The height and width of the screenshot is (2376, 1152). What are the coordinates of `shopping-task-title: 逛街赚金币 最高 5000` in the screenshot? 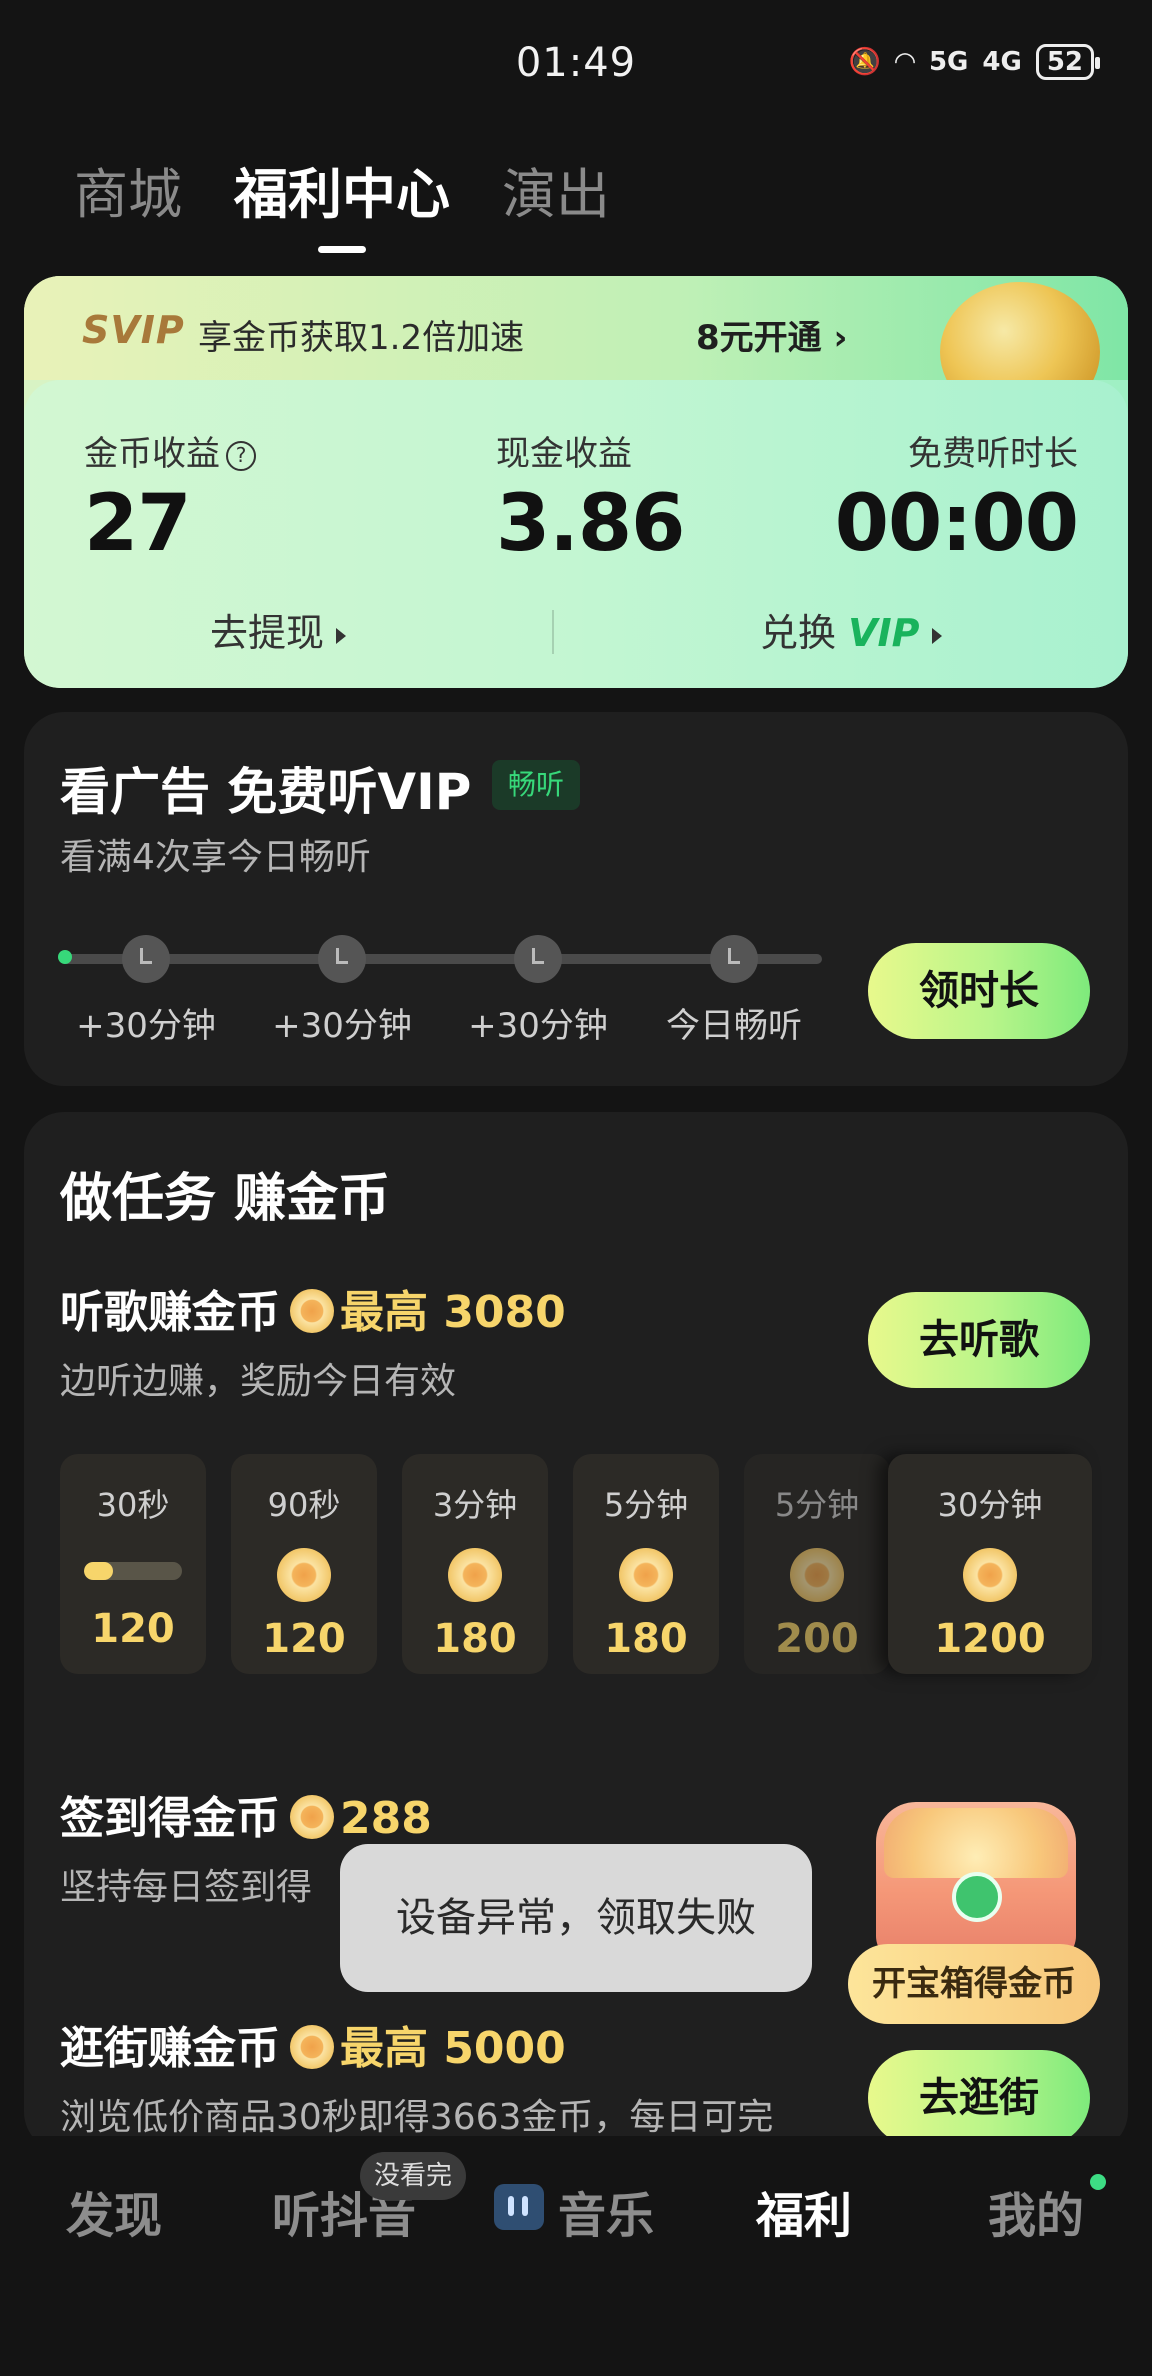 It's located at (313, 2044).